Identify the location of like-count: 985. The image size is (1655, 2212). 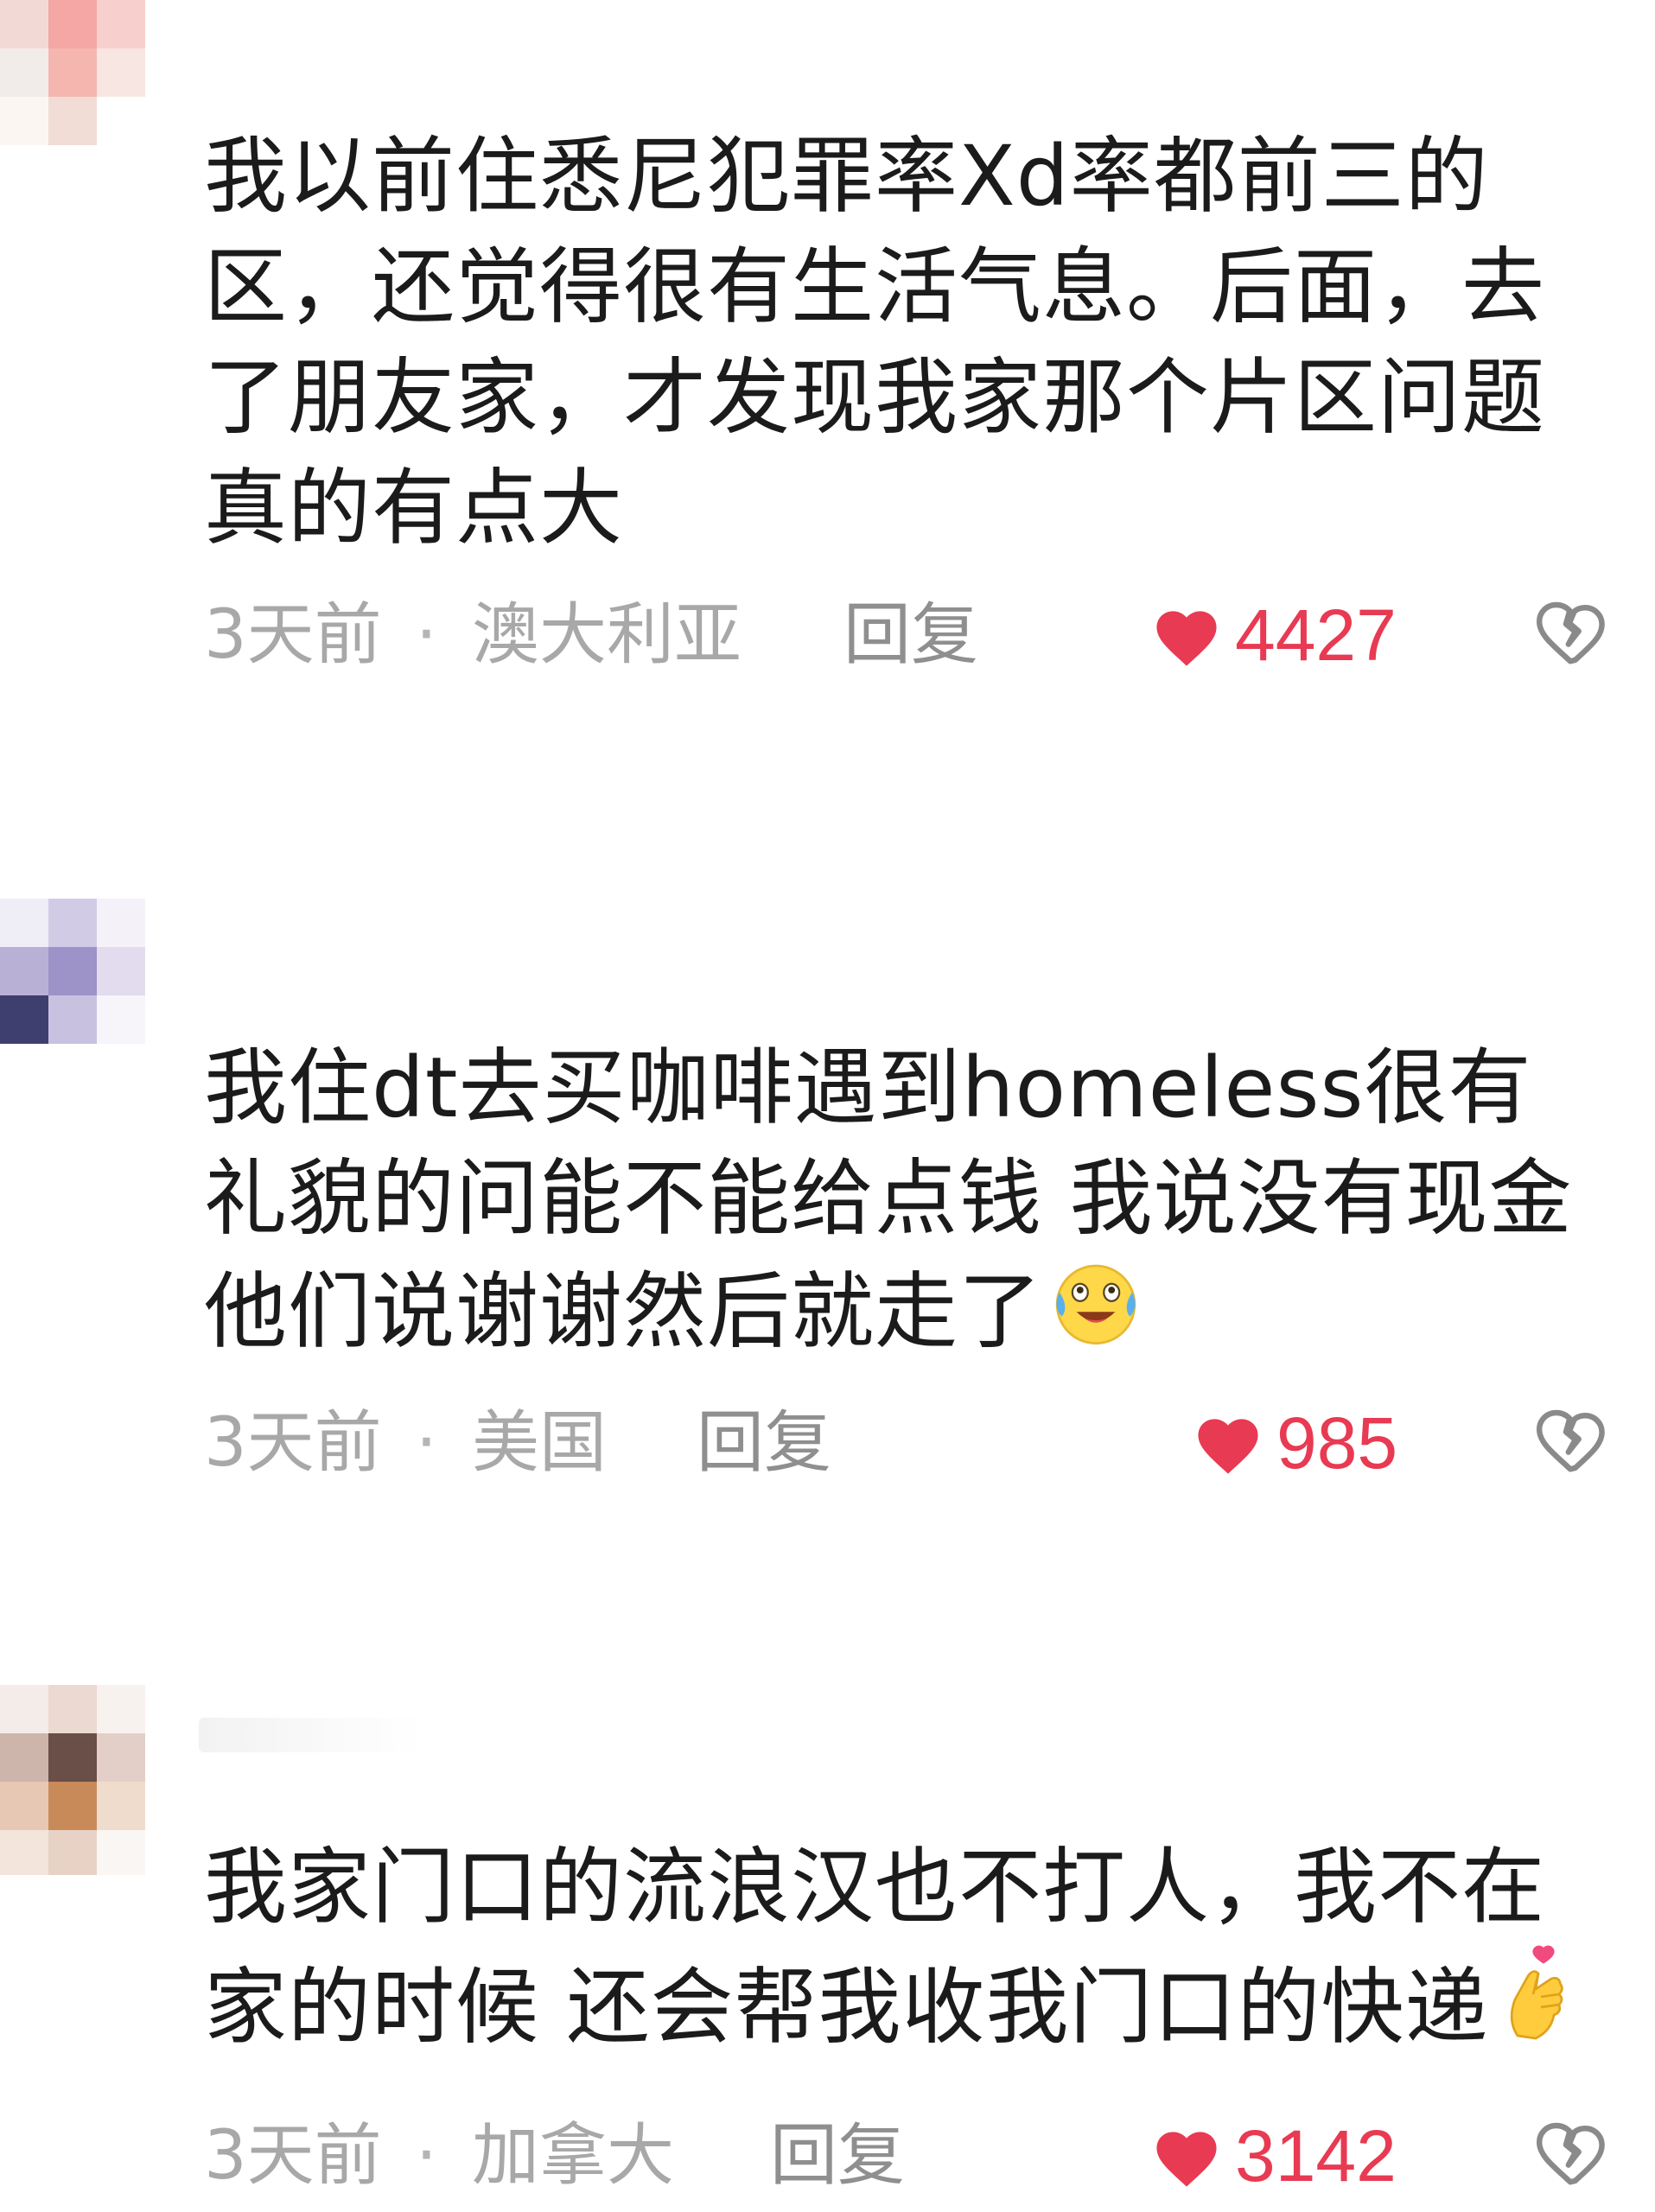
(1337, 1443).